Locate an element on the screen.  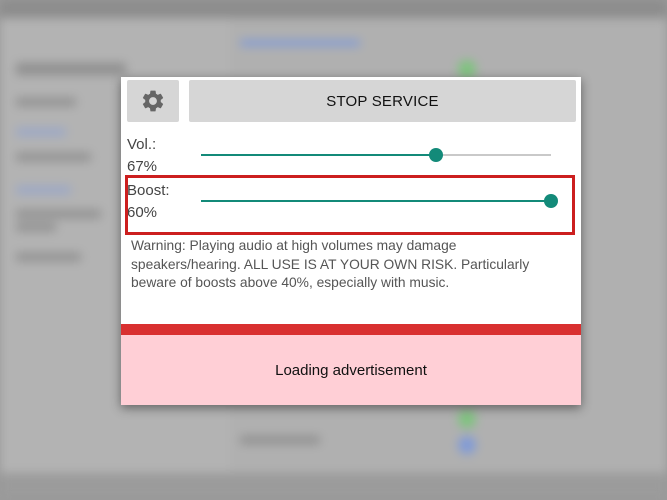
background-status-bar is located at coordinates (333, 9).